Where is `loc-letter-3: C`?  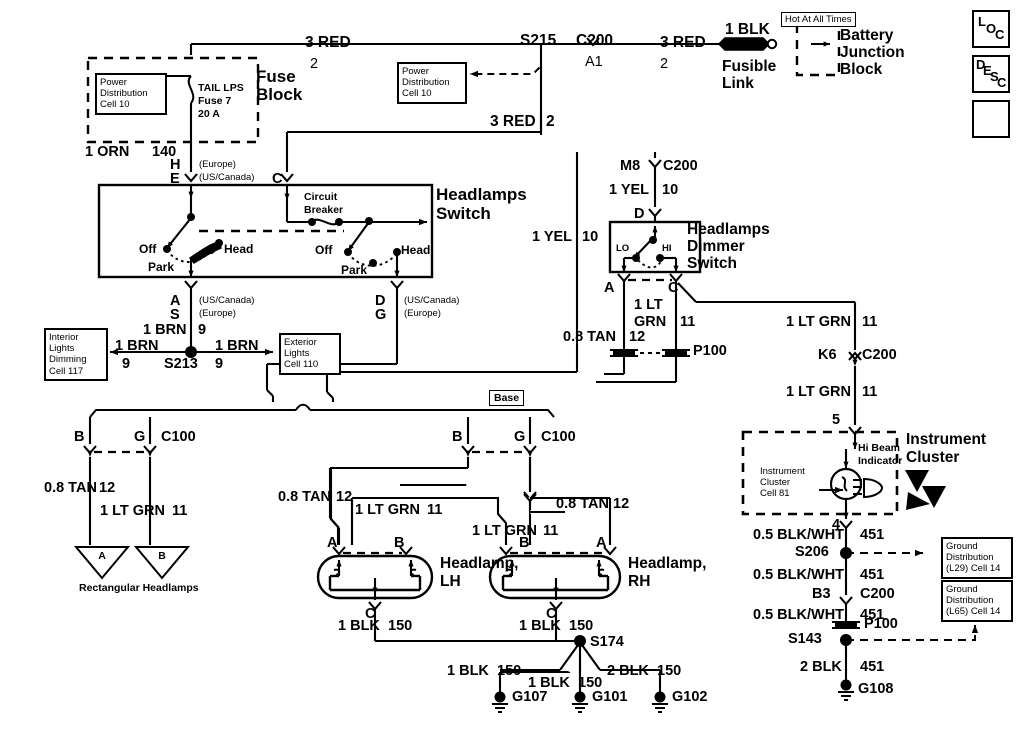 loc-letter-3: C is located at coordinates (1000, 34).